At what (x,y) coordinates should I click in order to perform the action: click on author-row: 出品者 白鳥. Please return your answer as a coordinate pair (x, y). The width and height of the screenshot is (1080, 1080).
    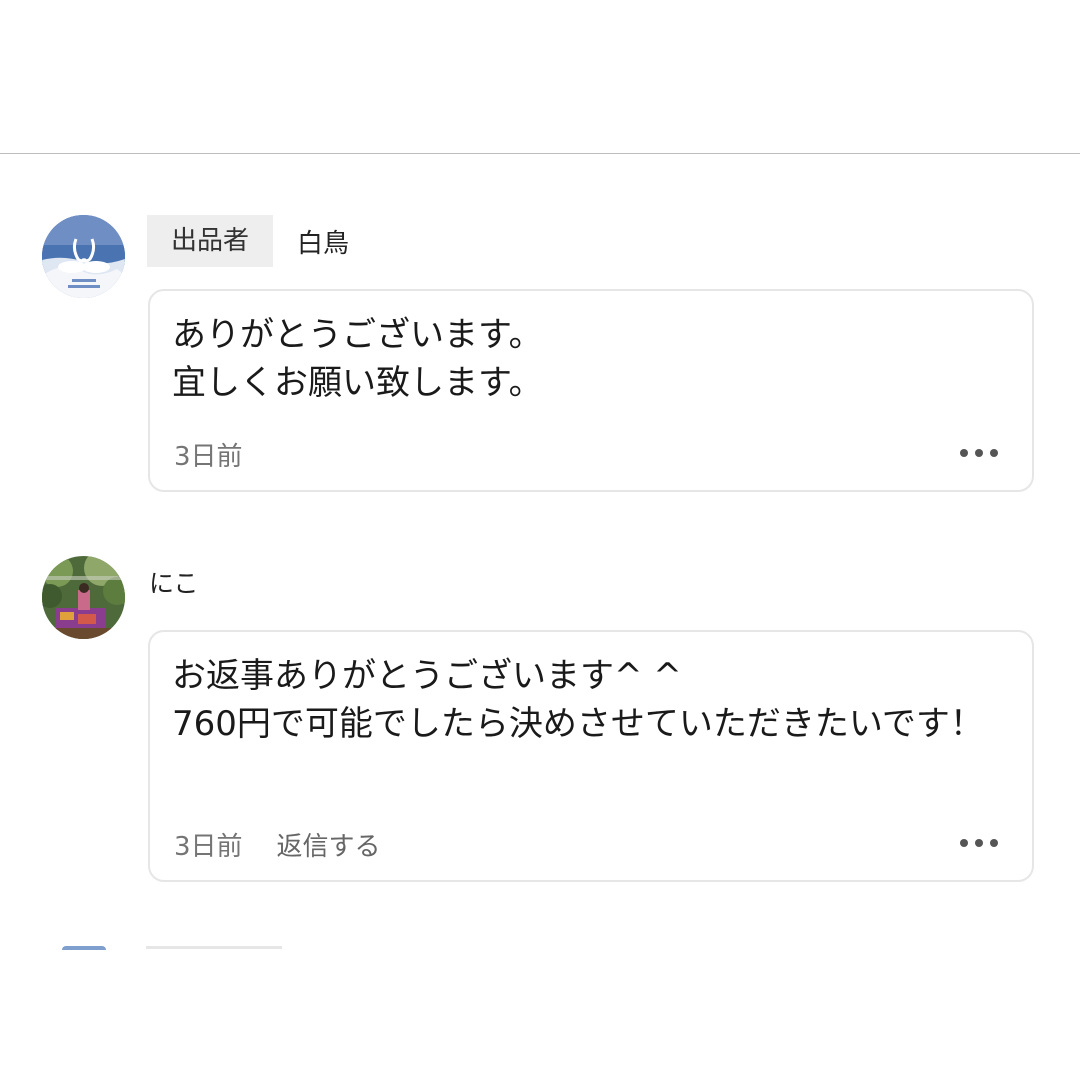
    Looking at the image, I should click on (248, 241).